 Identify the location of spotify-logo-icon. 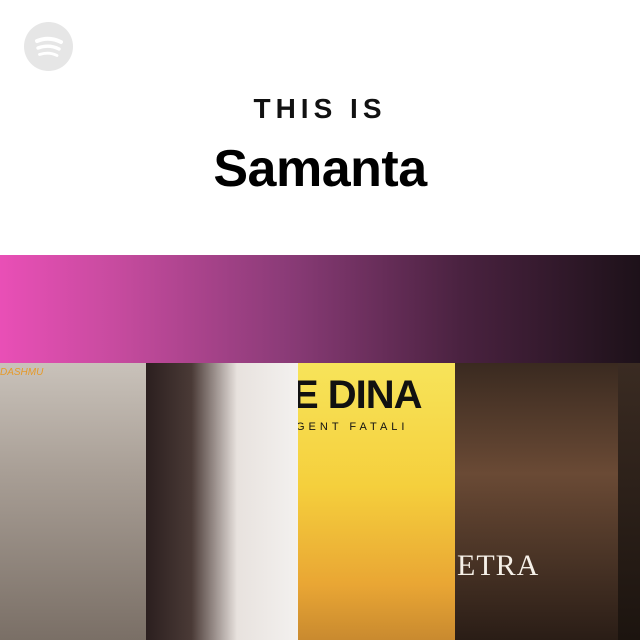
(48, 46).